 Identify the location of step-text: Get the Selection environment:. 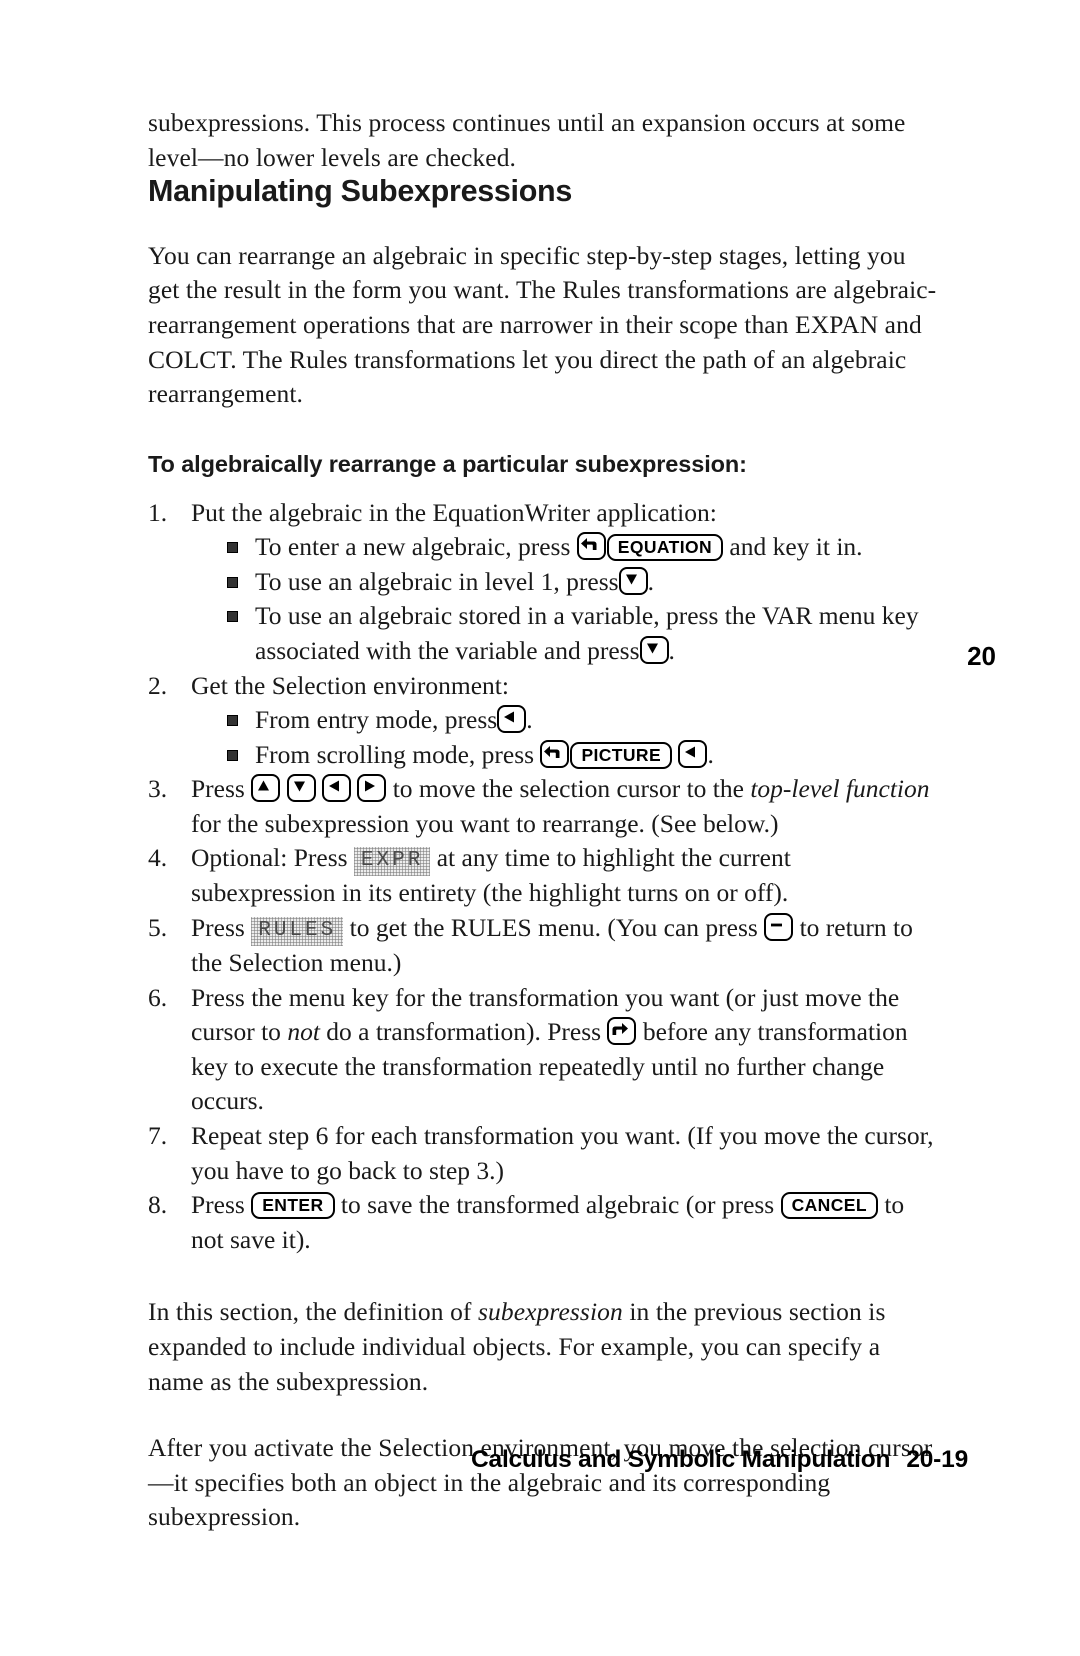
(350, 685).